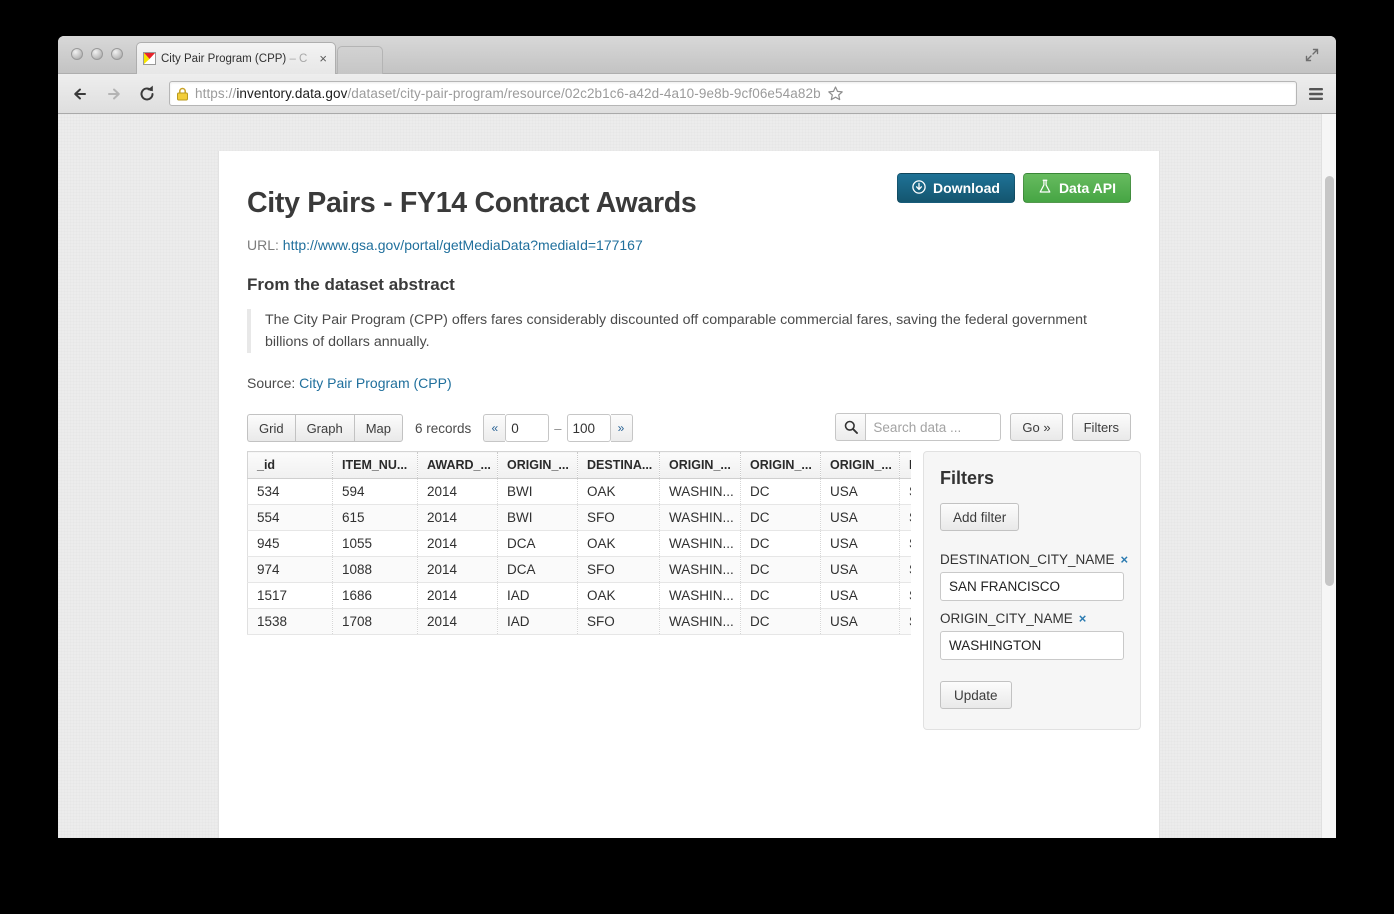 Image resolution: width=1394 pixels, height=914 pixels. What do you see at coordinates (443, 428) in the screenshot?
I see `records-count: 6 records` at bounding box center [443, 428].